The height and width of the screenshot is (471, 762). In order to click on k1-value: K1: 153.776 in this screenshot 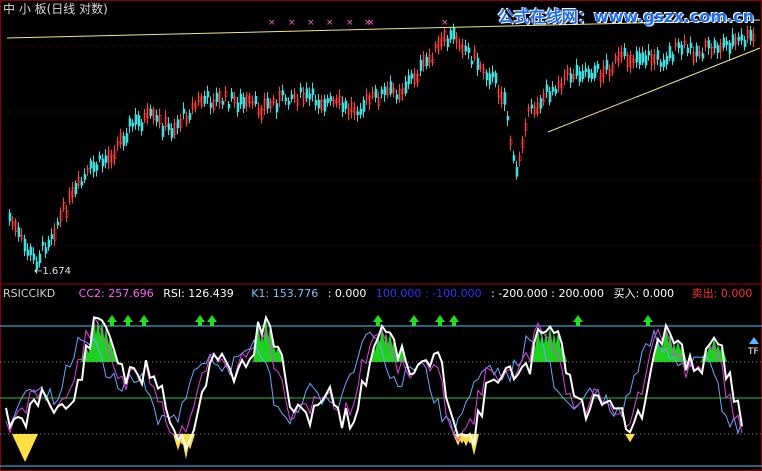, I will do `click(285, 293)`.